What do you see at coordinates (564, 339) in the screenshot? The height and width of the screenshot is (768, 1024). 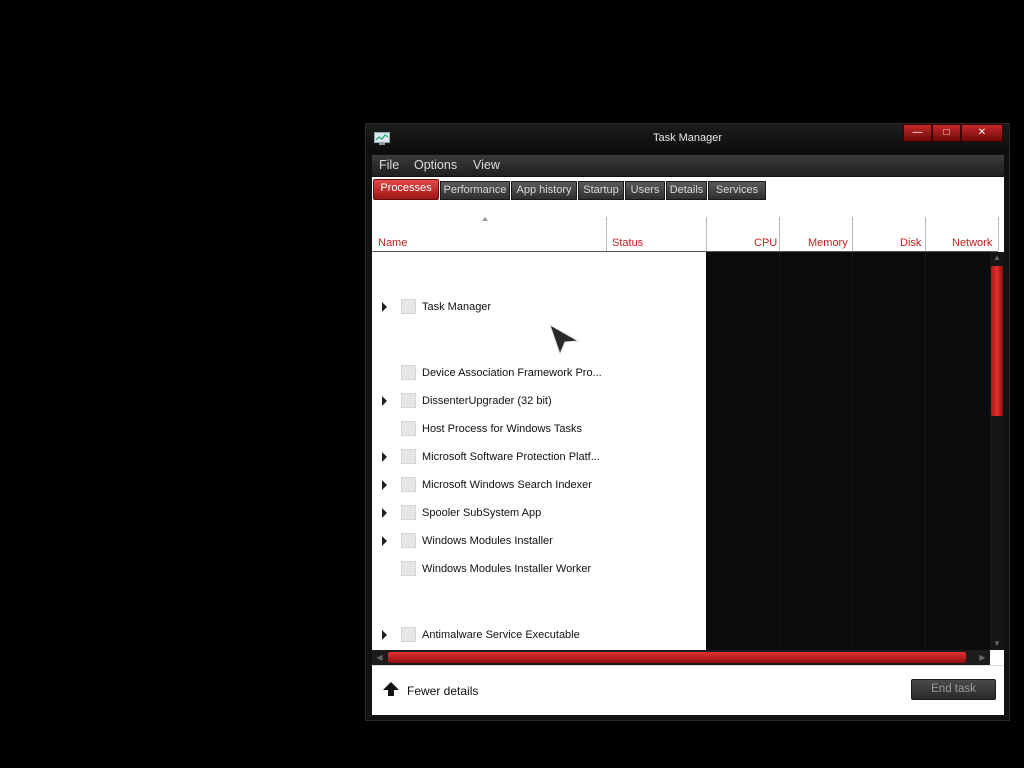 I see `mouse-pointer-icon` at bounding box center [564, 339].